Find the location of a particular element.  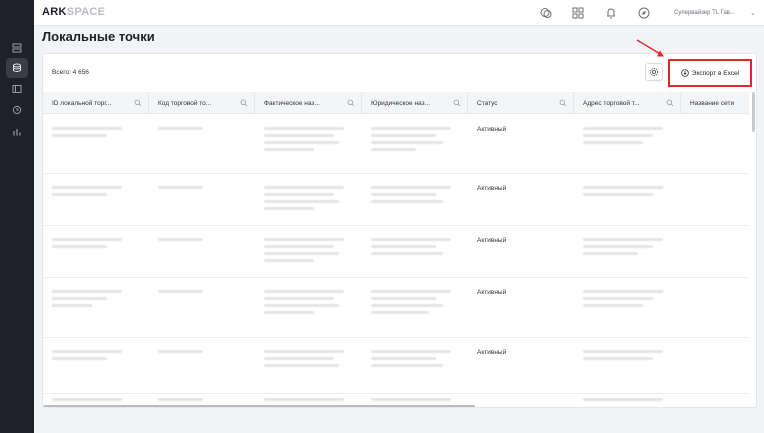

clock-icon is located at coordinates (17, 110).